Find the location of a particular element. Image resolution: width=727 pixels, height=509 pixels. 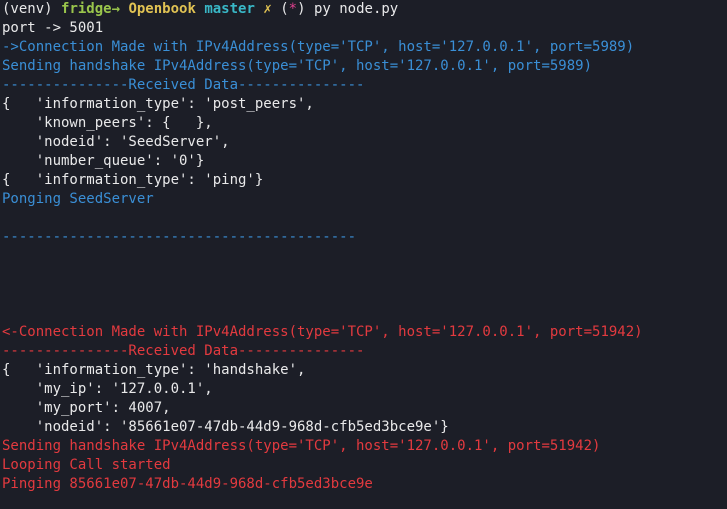

data-line: 'number_queue': '0'} is located at coordinates (103, 161).